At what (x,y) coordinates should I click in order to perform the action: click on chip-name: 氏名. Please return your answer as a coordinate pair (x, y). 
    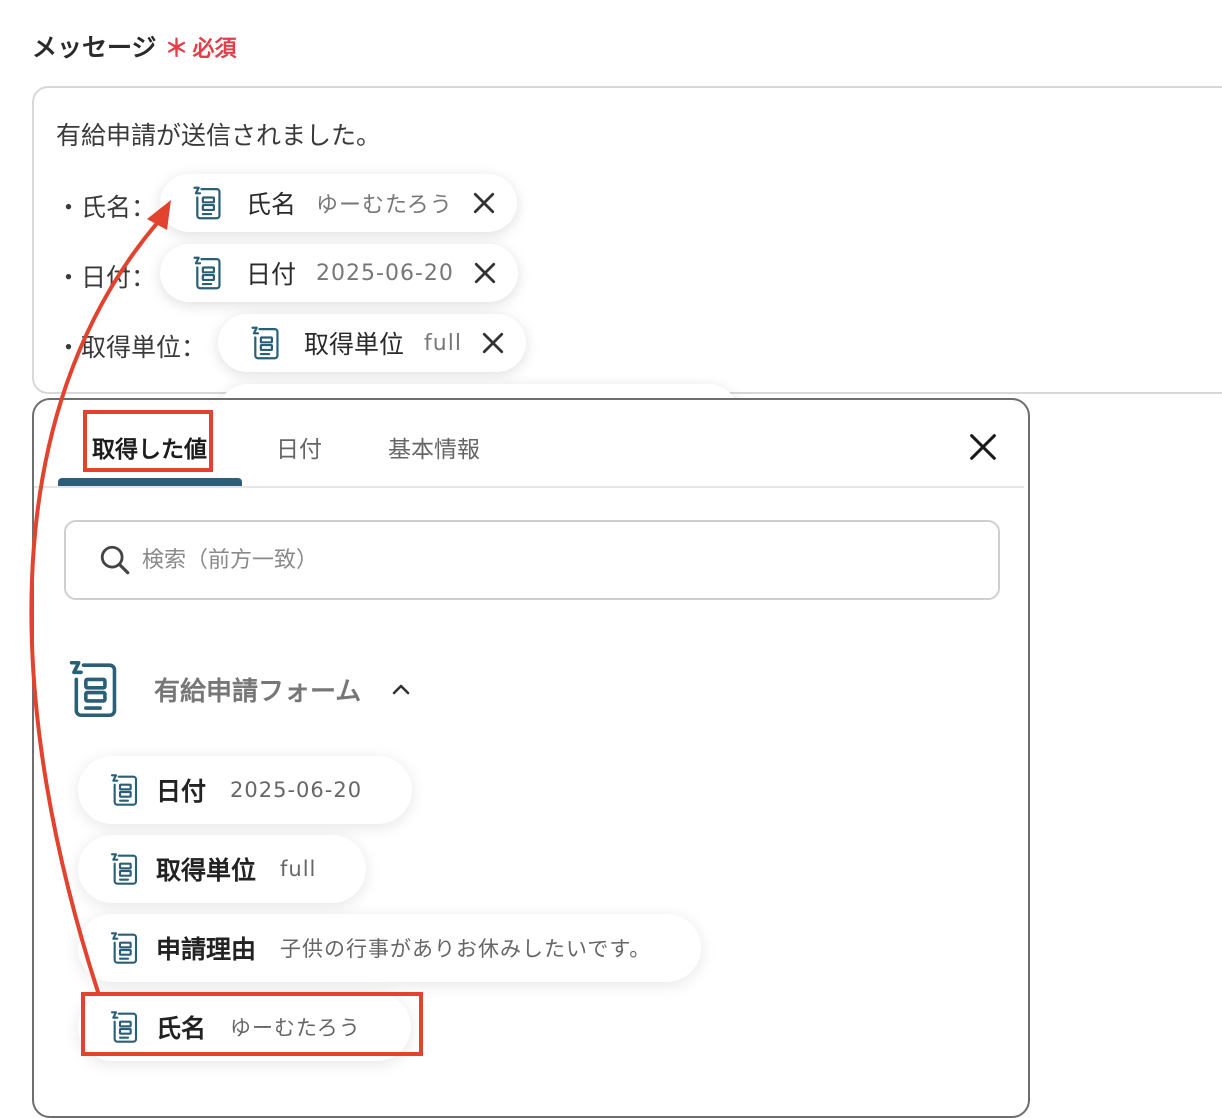
    Looking at the image, I should click on (271, 204).